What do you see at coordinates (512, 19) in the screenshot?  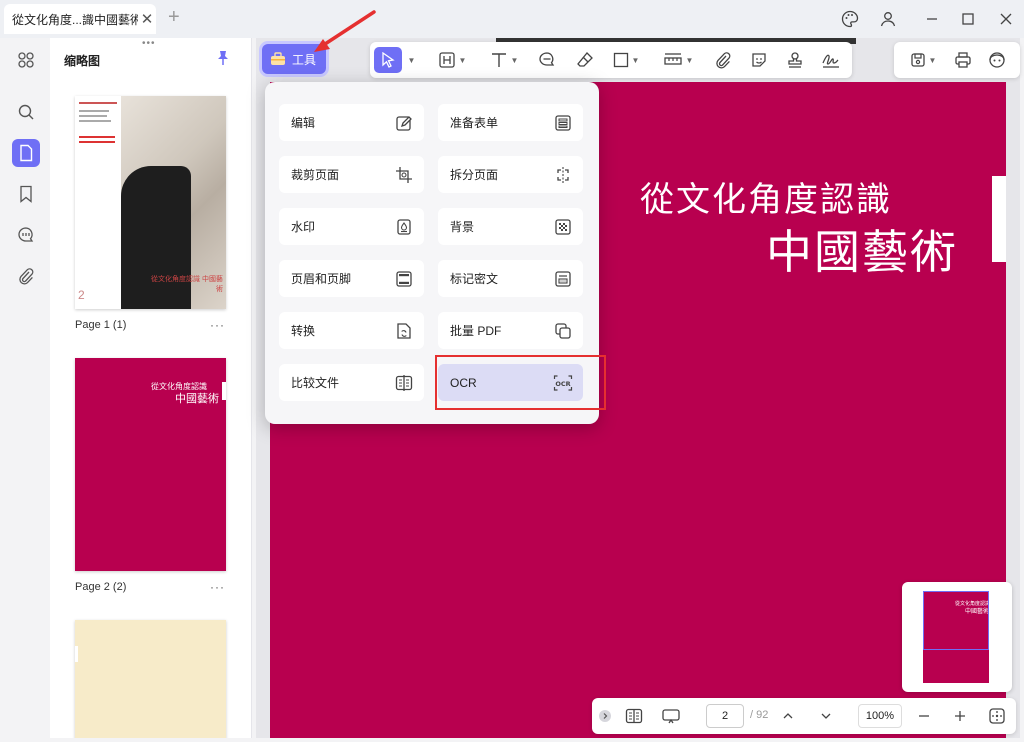 I see `title-bar: 從文化角度...識中國藝術 ✕ +` at bounding box center [512, 19].